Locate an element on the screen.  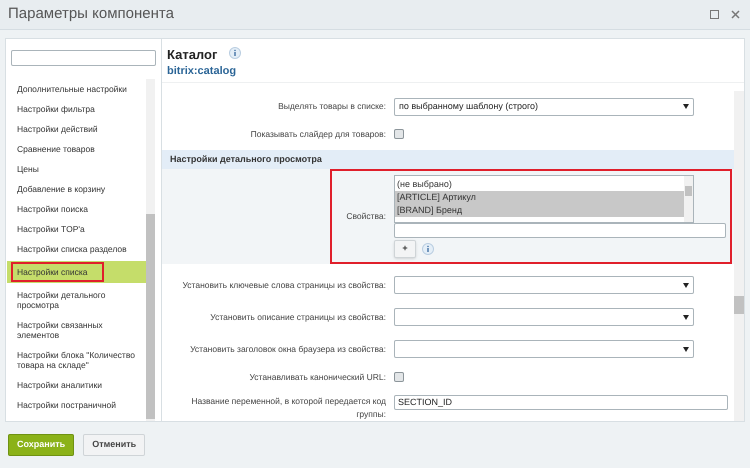
field-label: Установить описание страницы из свойства: is located at coordinates (298, 317).